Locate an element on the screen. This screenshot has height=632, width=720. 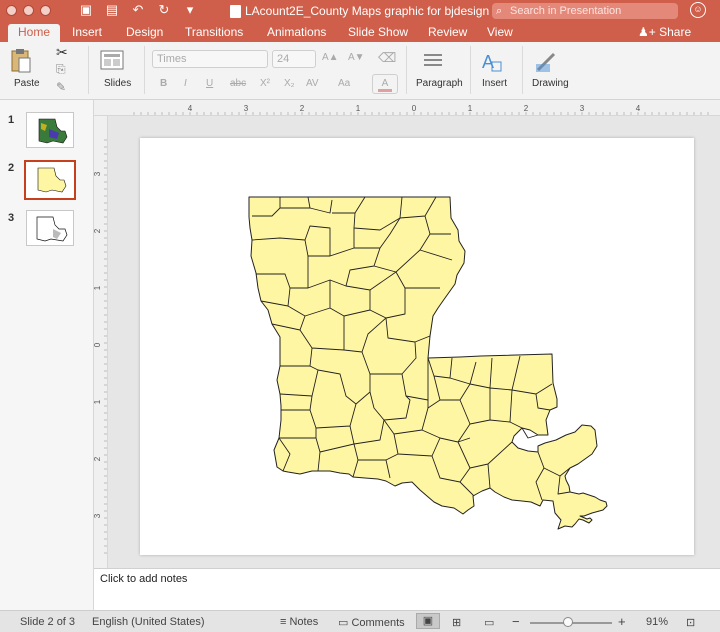
fit-to-window-icon: ⊡ is located at coordinates (690, 622).